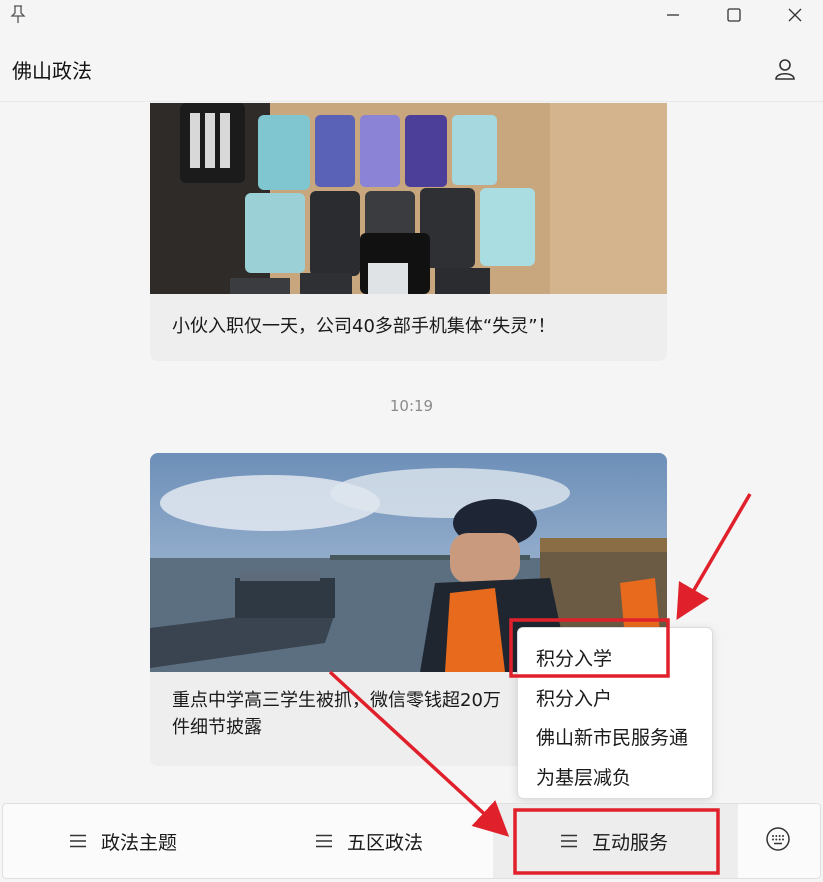  I want to click on minimize-icon, so click(673, 15).